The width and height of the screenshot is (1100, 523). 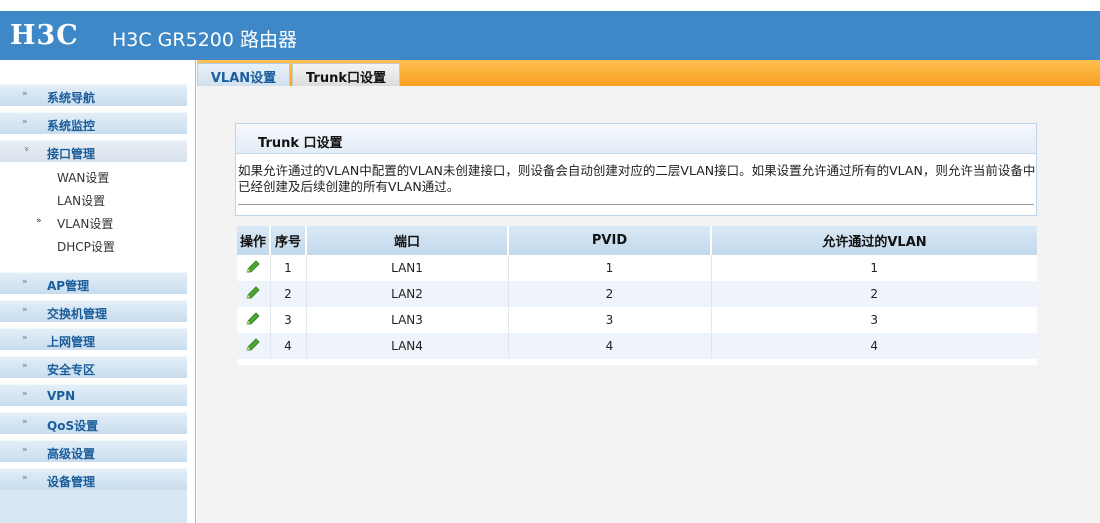 I want to click on sidebar-item-qos: » QoS设置, so click(x=93, y=423).